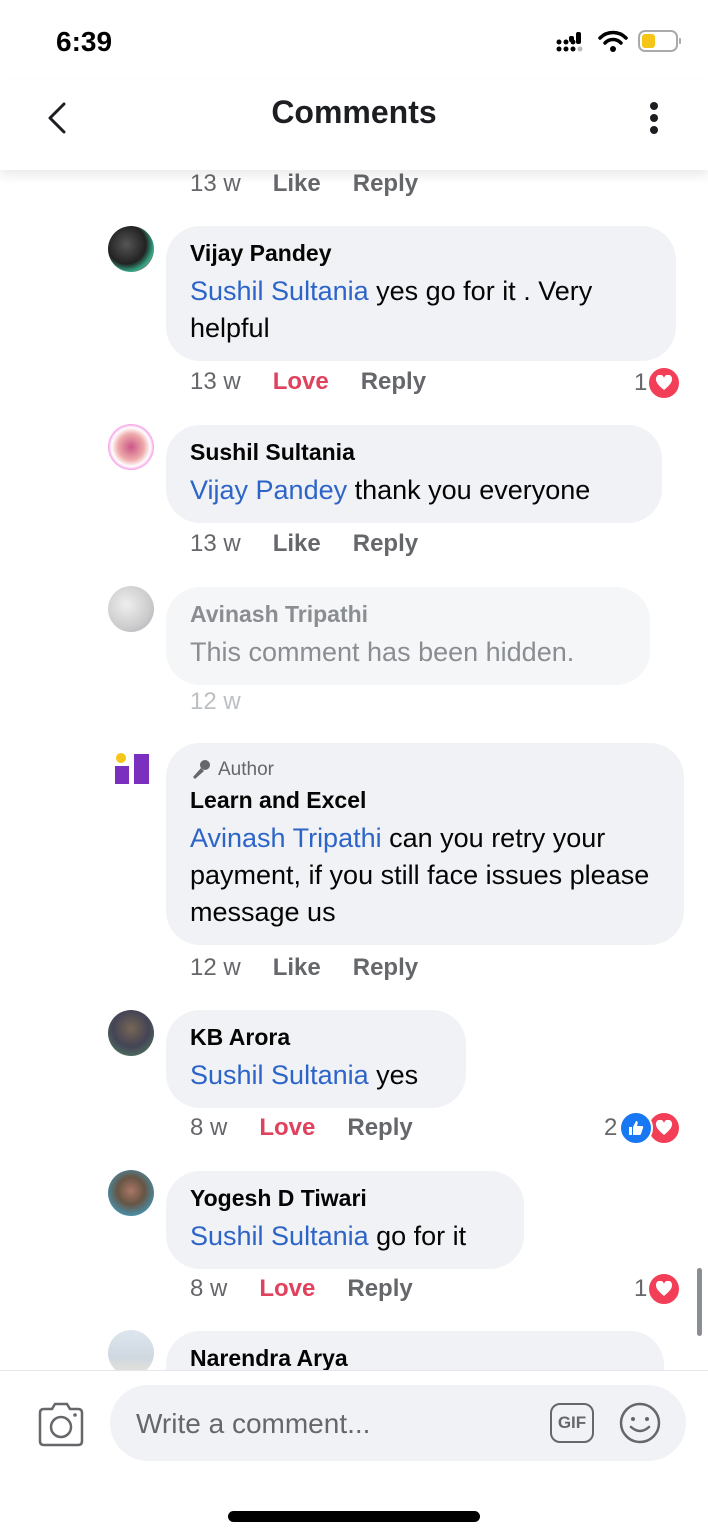 The image size is (708, 1537). I want to click on like-reaction-icon, so click(636, 1128).